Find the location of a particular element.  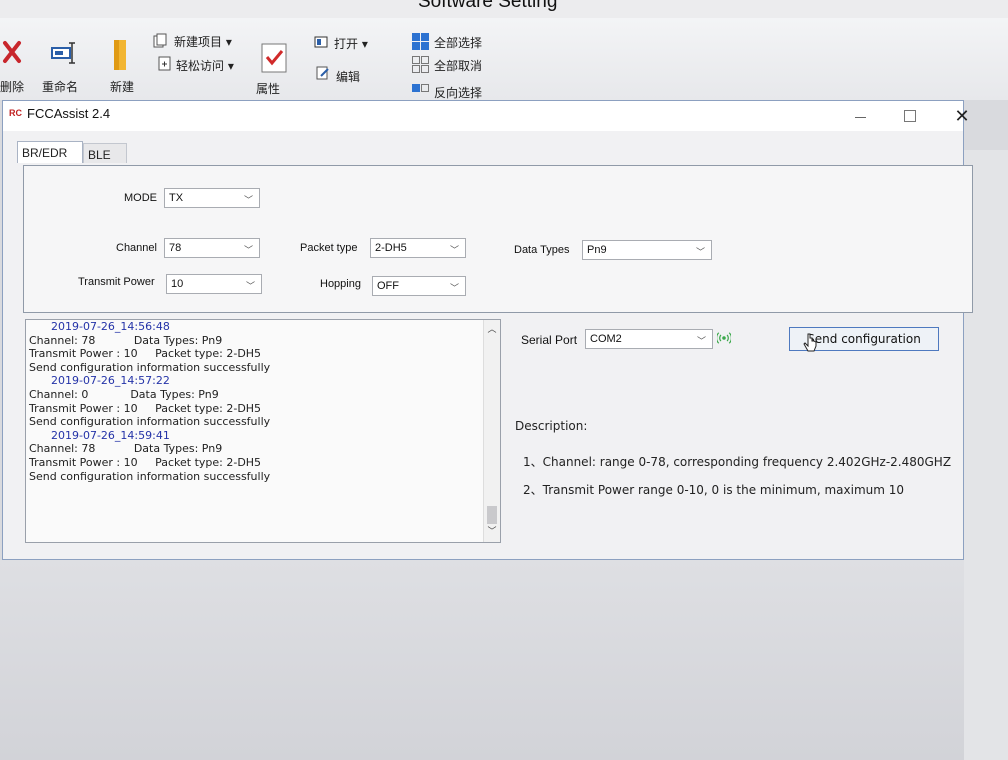

delete-icon is located at coordinates (12, 52).